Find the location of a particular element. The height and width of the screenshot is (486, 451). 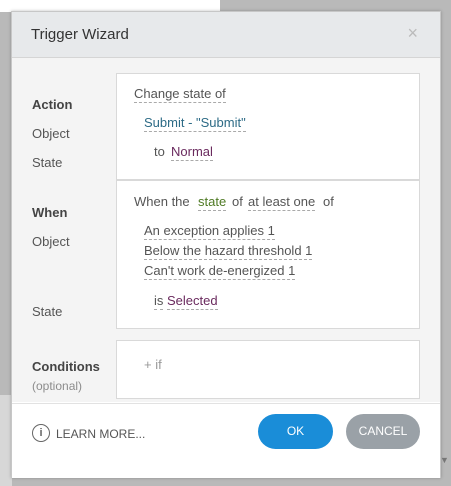

when-condition-prefix: When the is located at coordinates (162, 201).